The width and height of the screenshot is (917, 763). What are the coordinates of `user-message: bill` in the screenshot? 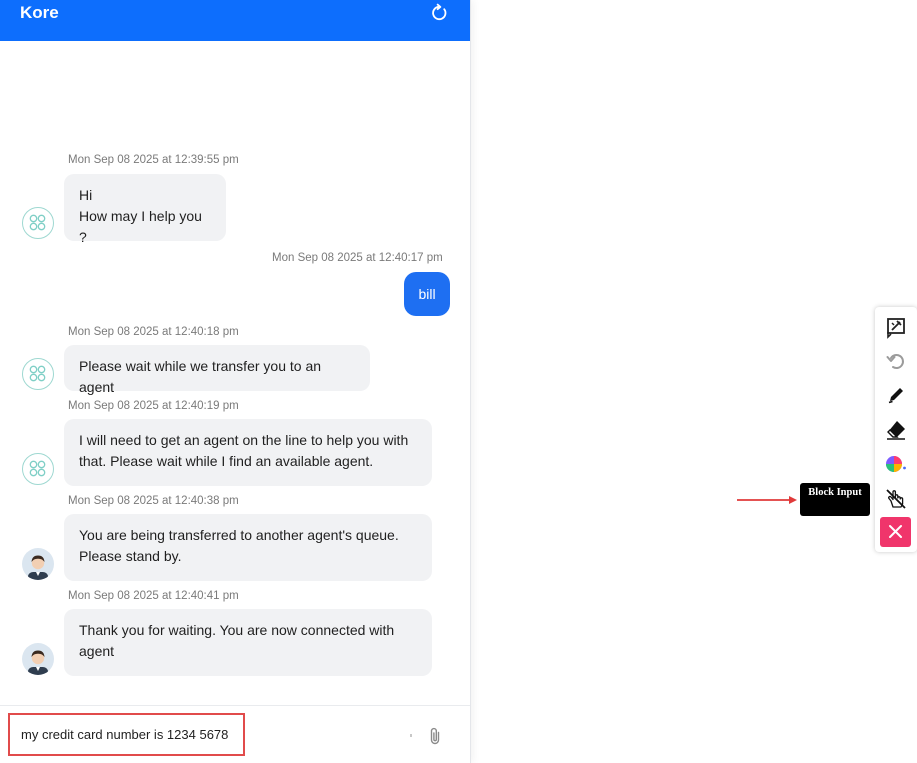 It's located at (427, 294).